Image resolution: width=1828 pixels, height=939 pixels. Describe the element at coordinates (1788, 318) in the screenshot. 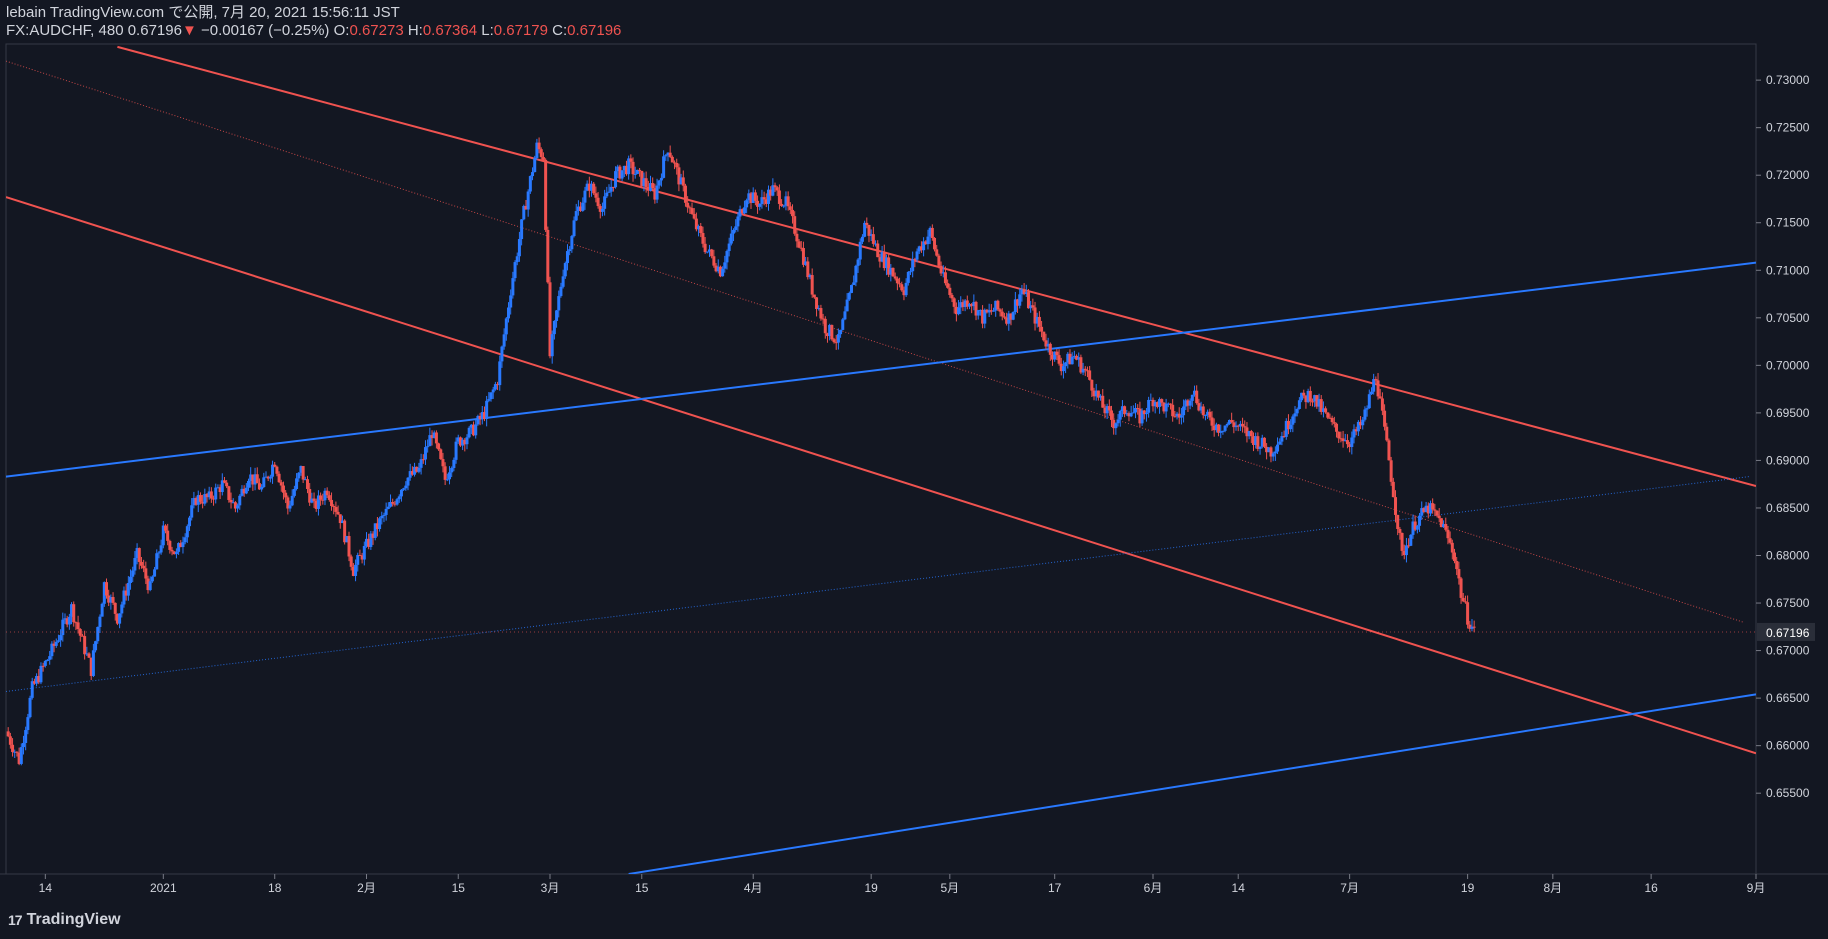

I see `price-tick-label: 0.70500` at that location.